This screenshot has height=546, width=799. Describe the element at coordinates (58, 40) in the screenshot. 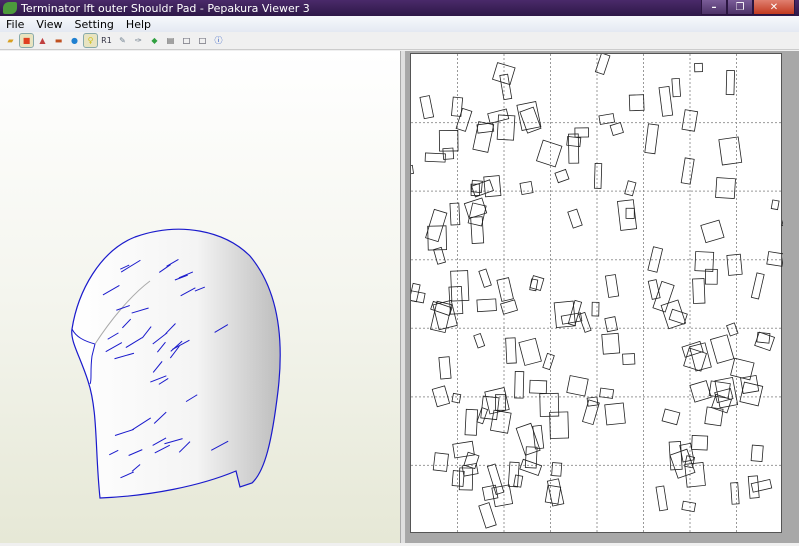

I see `layout-icon: ▬` at that location.